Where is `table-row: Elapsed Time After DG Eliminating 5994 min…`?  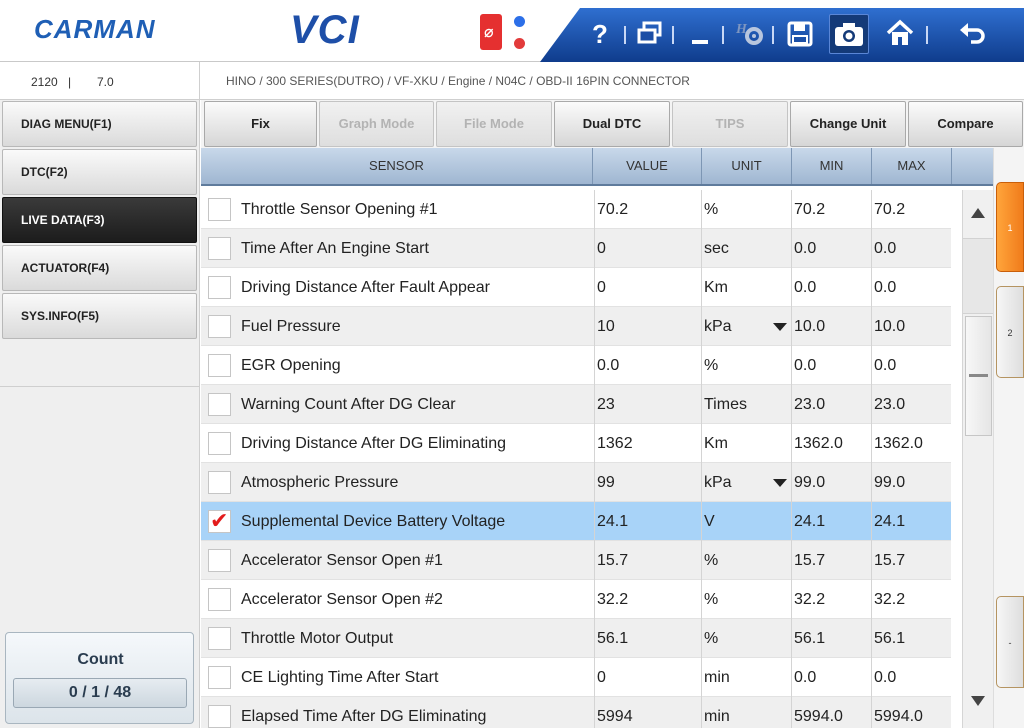
table-row: Elapsed Time After DG Eliminating 5994 min… is located at coordinates (576, 712).